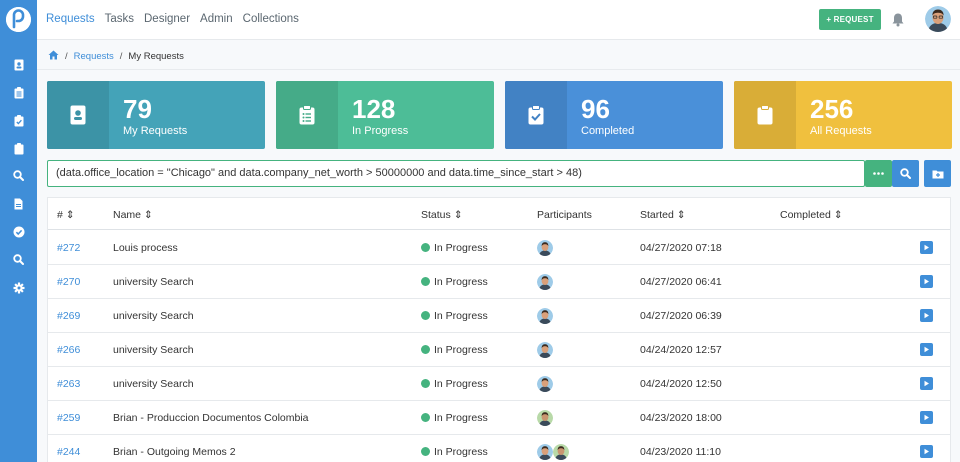 The width and height of the screenshot is (960, 462). Describe the element at coordinates (938, 19) in the screenshot. I see `user-avatar` at that location.